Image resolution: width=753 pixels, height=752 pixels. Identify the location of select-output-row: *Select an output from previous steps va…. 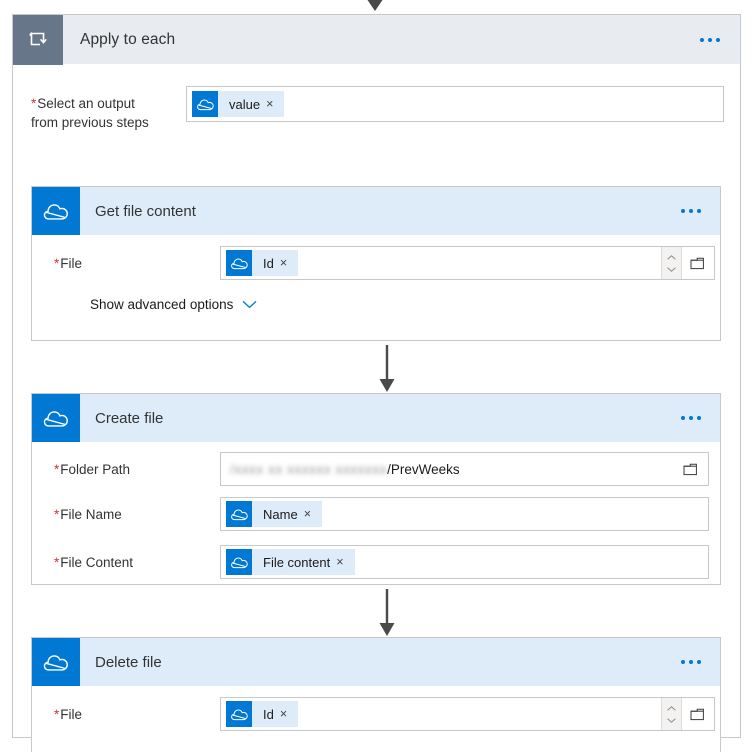
(376, 98).